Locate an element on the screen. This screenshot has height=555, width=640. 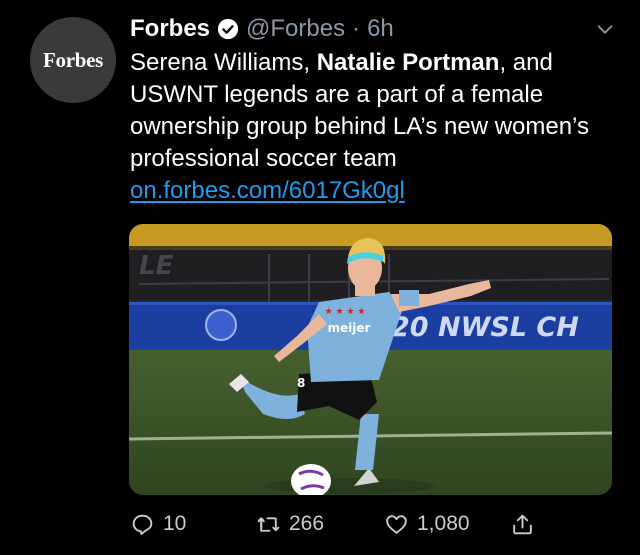
reply-icon is located at coordinates (142, 524).